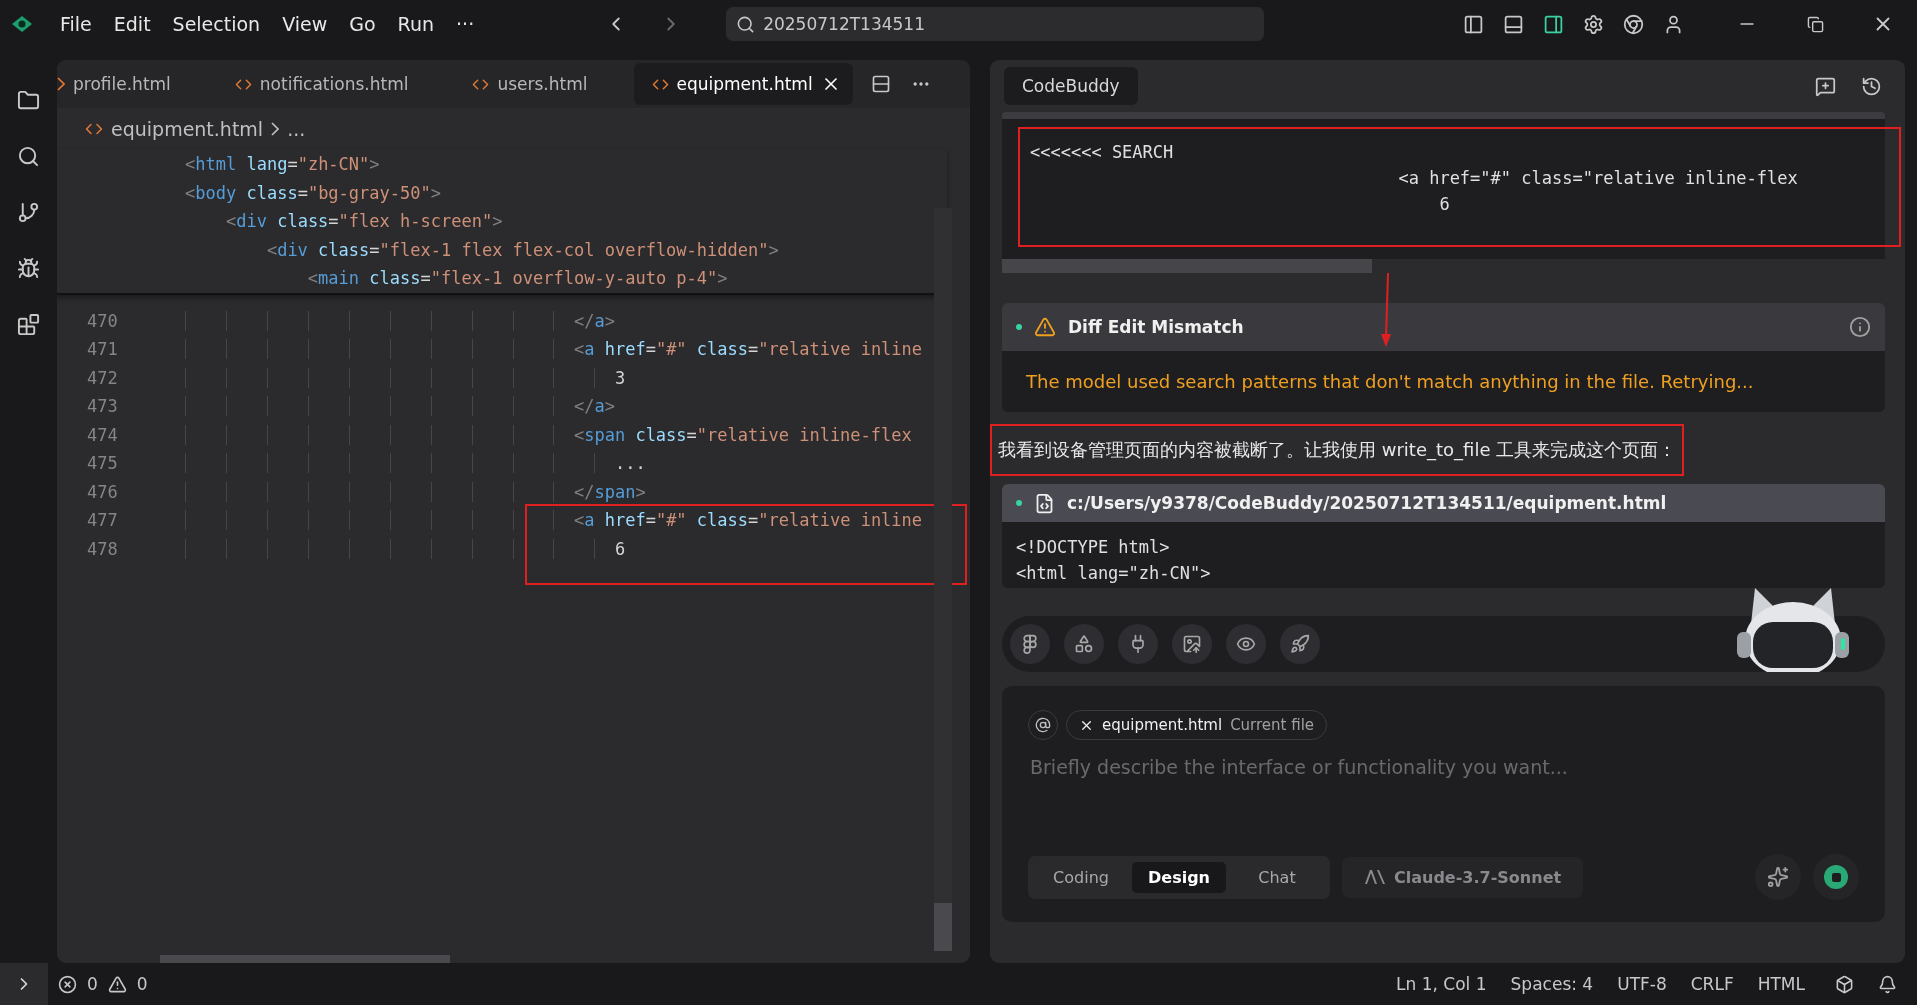 The width and height of the screenshot is (1917, 1005). I want to click on alert-title: Diff Edit Mismatch, so click(1156, 327).